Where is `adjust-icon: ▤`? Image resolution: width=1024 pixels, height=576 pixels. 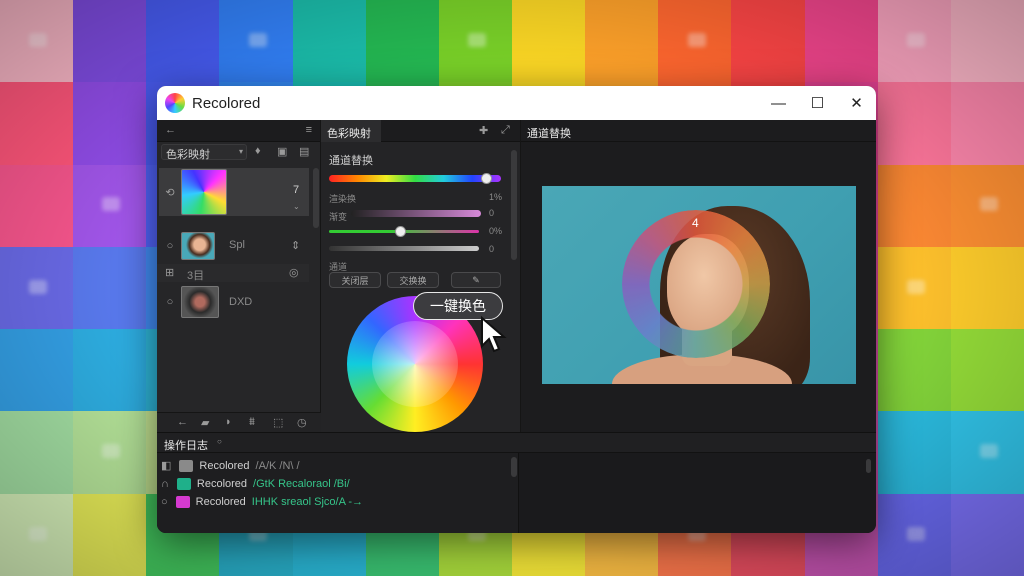
adjust-icon: ▤ is located at coordinates (304, 151).